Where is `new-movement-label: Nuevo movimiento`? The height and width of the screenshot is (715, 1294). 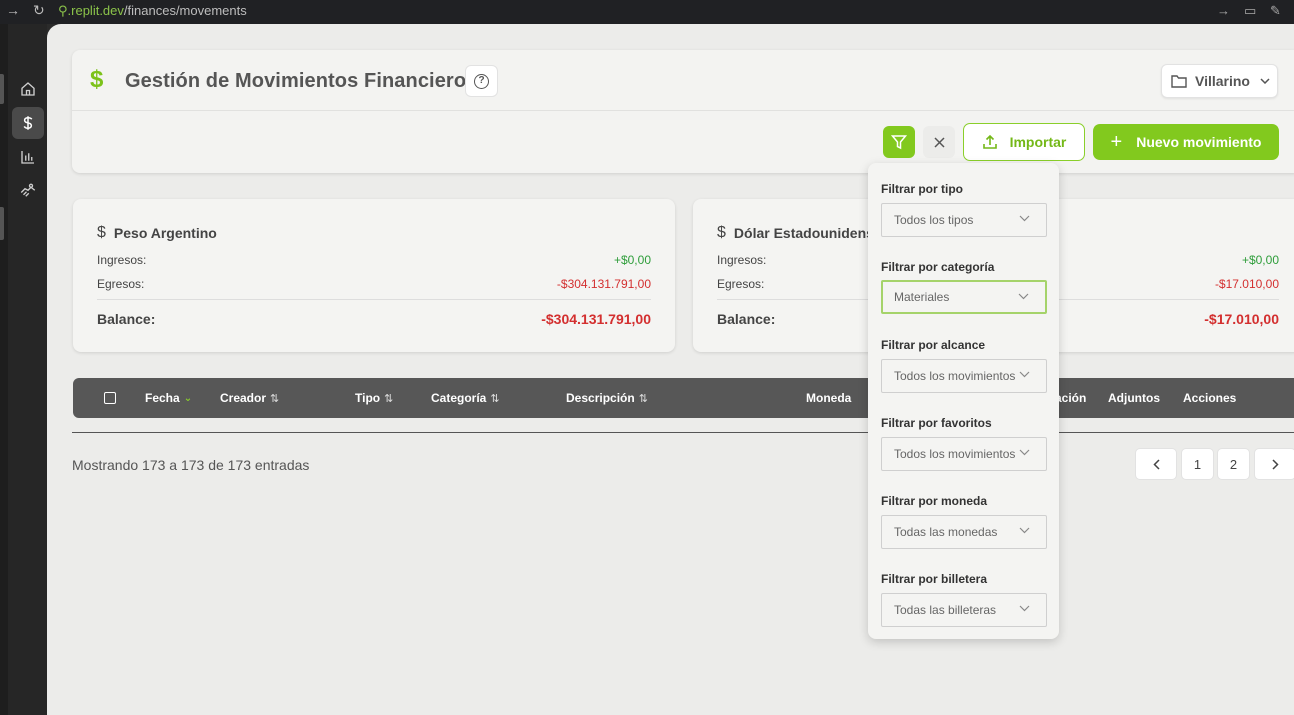 new-movement-label: Nuevo movimiento is located at coordinates (1199, 142).